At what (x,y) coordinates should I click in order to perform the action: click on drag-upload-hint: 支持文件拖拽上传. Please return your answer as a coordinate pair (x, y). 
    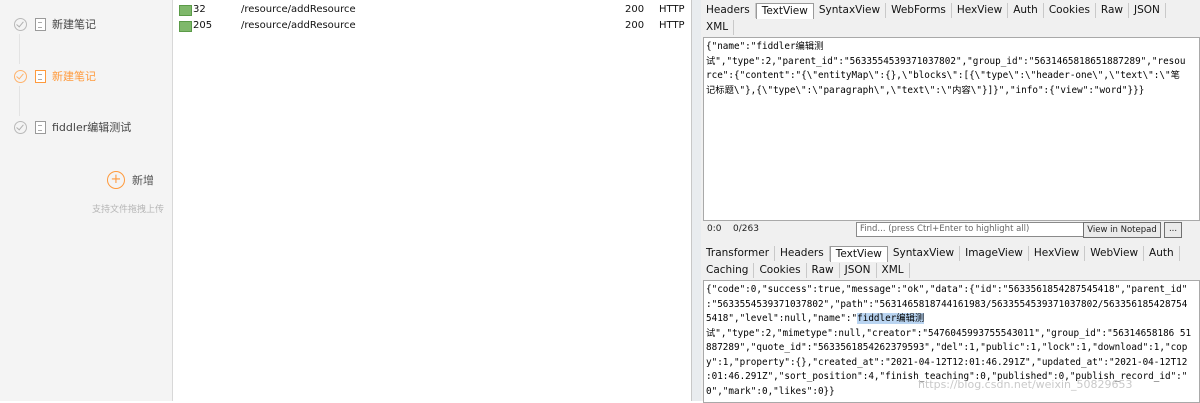
    Looking at the image, I should click on (128, 210).